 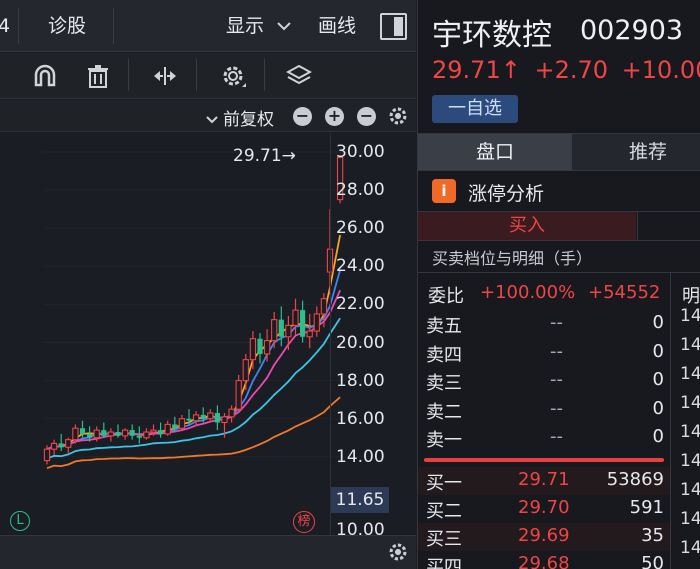 I want to click on bid-price: 29.69, so click(x=544, y=535).